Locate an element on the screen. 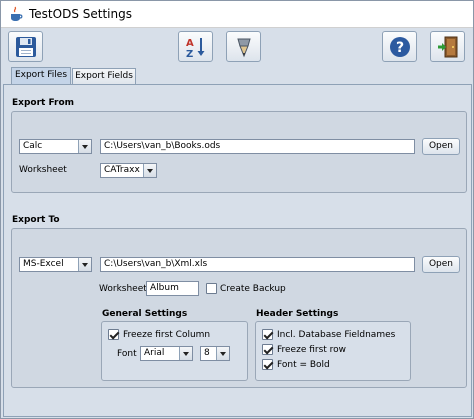 This screenshot has width=474, height=419. exit-button is located at coordinates (447, 46).